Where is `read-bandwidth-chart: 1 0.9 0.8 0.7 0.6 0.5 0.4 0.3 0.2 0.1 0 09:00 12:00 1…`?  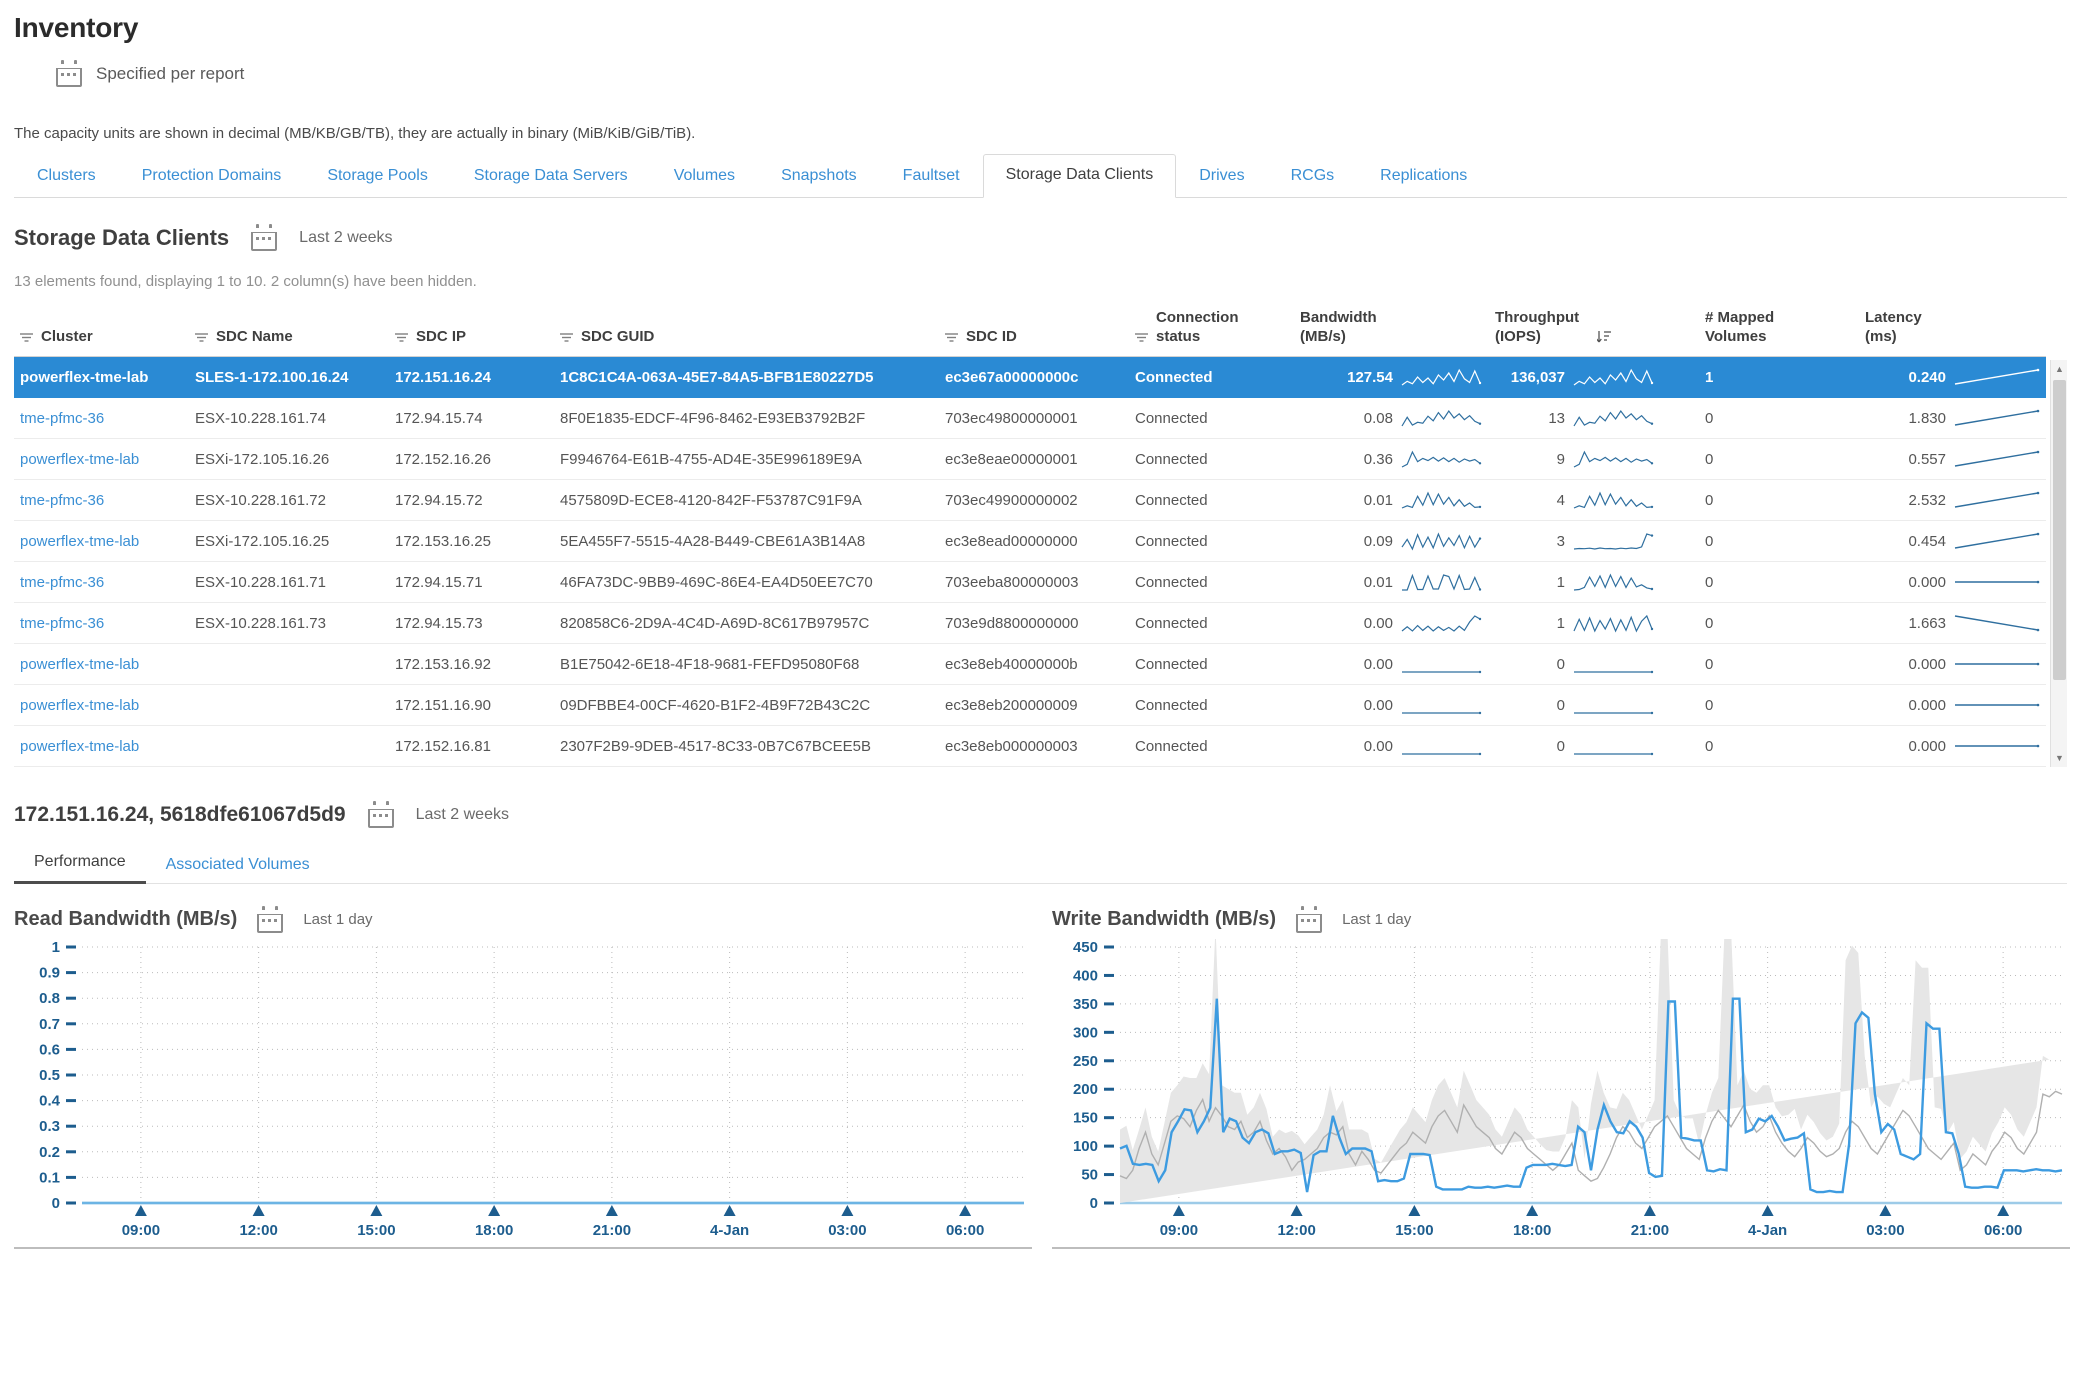 read-bandwidth-chart: 1 0.9 0.8 0.7 0.6 0.5 0.4 0.3 0.2 0.1 0 09:00 12:00 1… is located at coordinates (523, 1094).